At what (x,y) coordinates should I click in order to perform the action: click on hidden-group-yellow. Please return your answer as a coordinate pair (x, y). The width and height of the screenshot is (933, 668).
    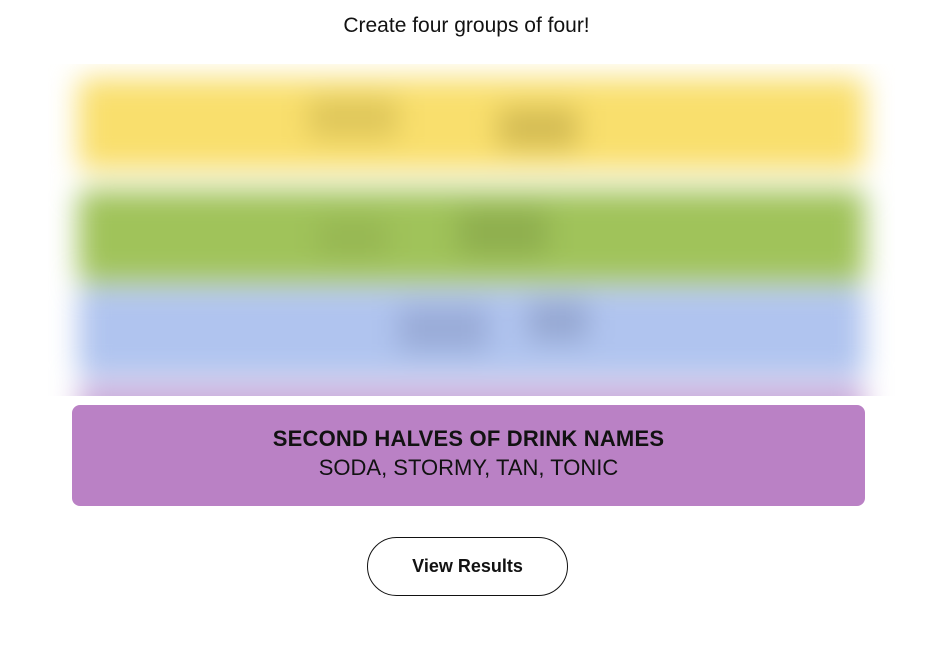
    Looking at the image, I should click on (471, 124).